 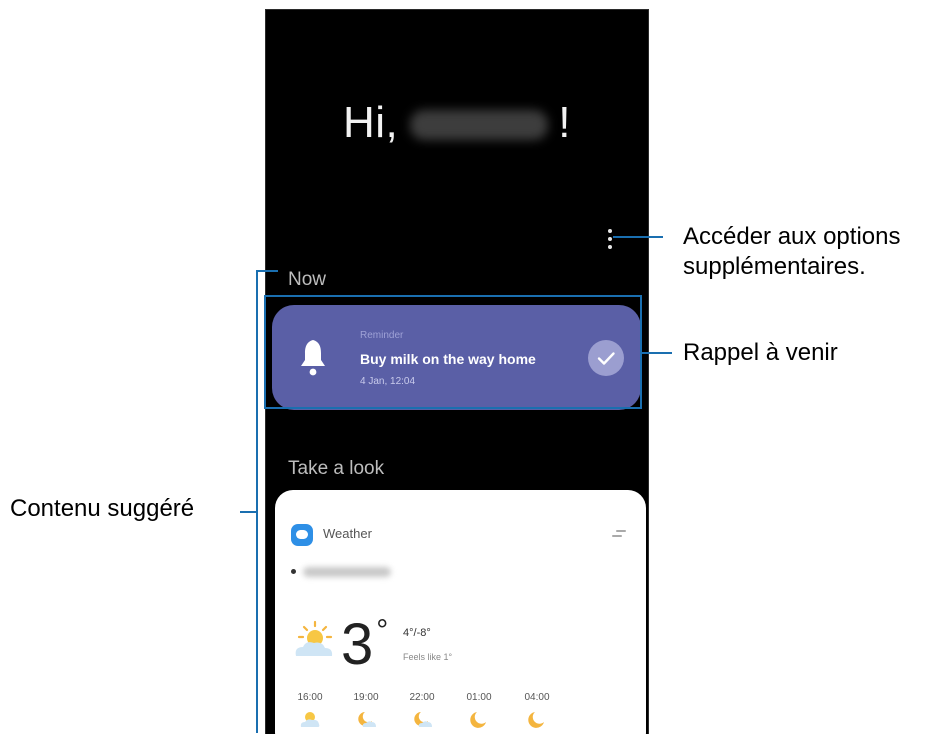 What do you see at coordinates (619, 534) in the screenshot?
I see `weather-card-menu-icon` at bounding box center [619, 534].